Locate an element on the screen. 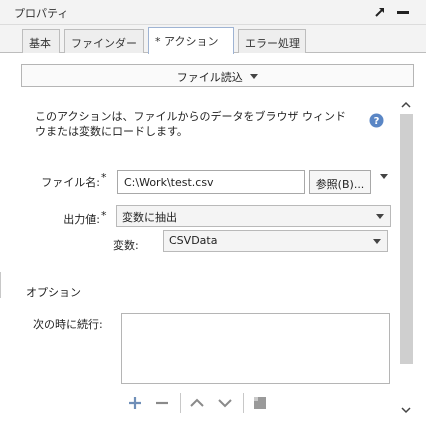 Image resolution: width=426 pixels, height=434 pixels. tab-bar: 基本 ファインダー * アクション エラー処理 is located at coordinates (213, 39).